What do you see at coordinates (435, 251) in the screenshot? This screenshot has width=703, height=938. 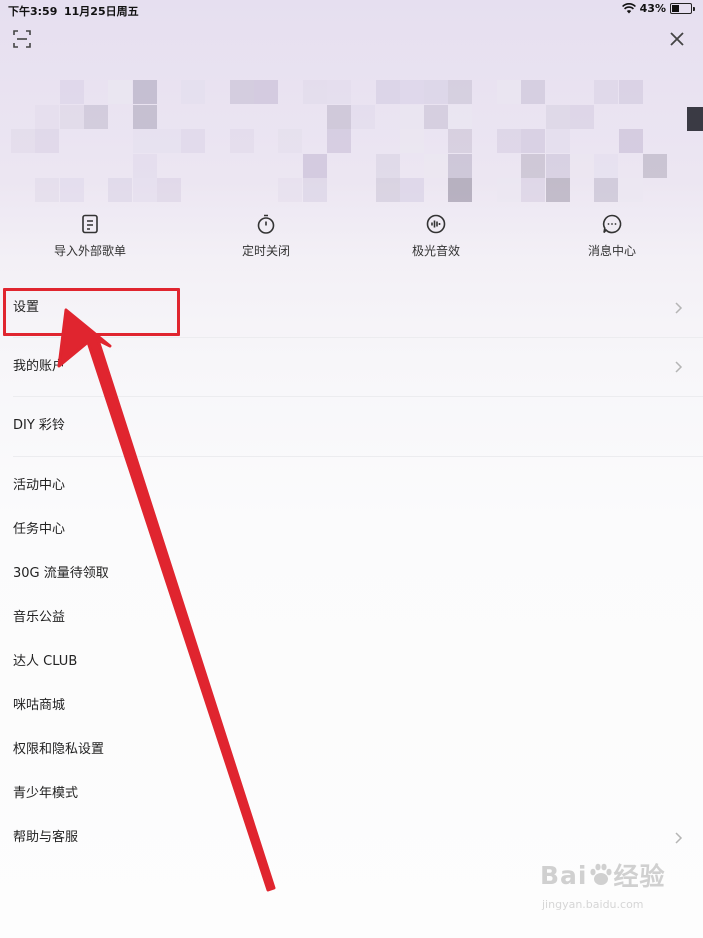 I see `quick-label: 极光音效` at bounding box center [435, 251].